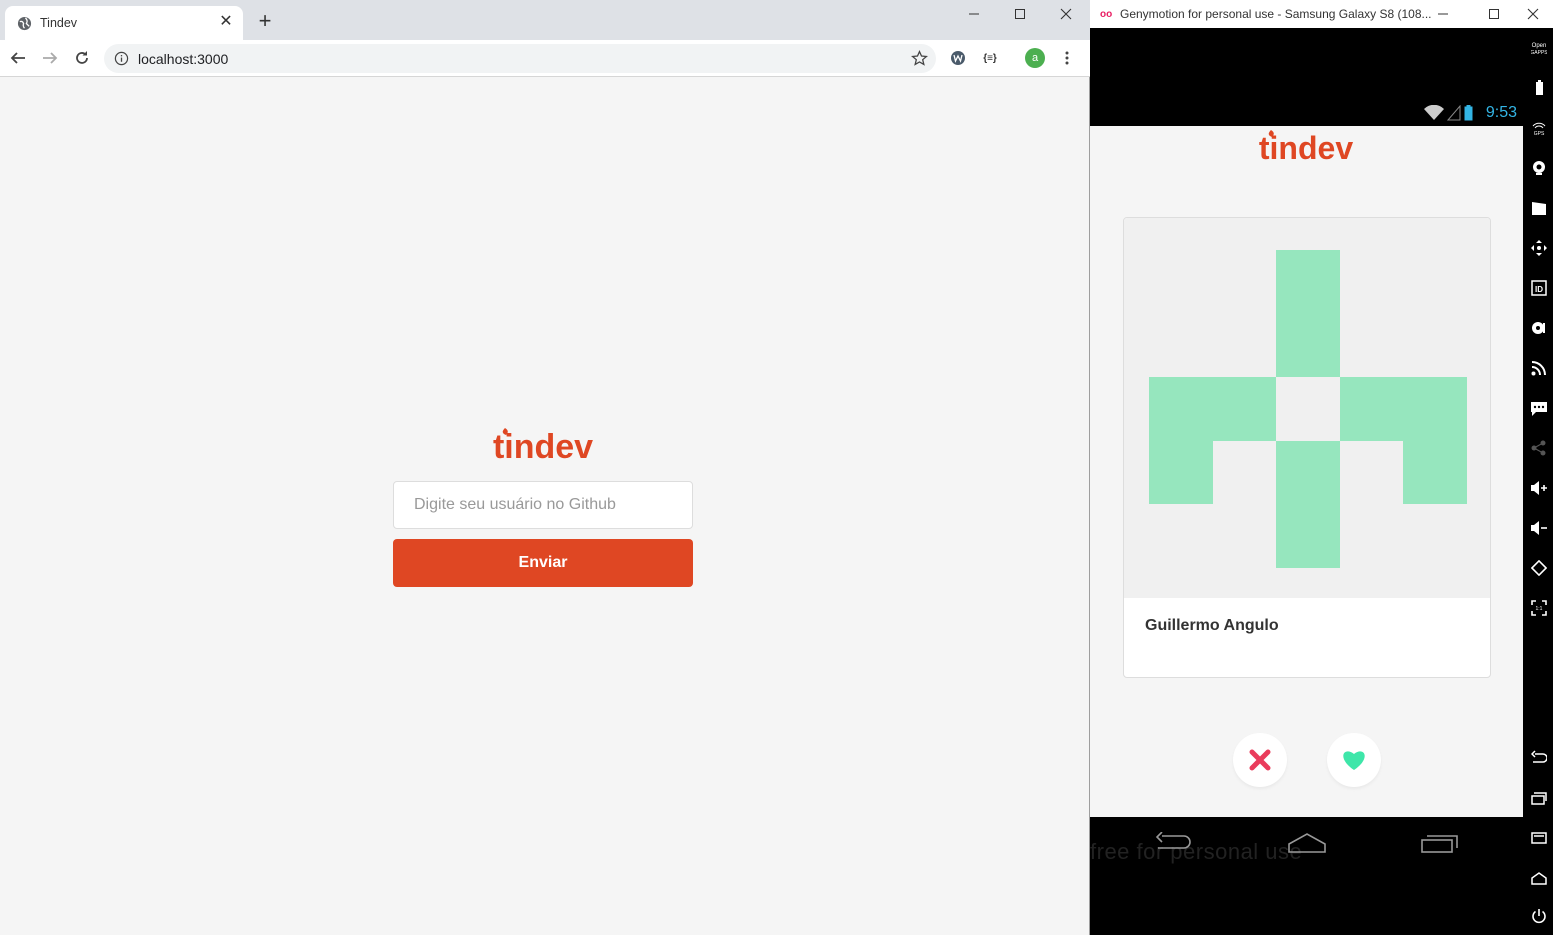 This screenshot has height=935, width=1553. I want to click on github-username-input, so click(543, 505).